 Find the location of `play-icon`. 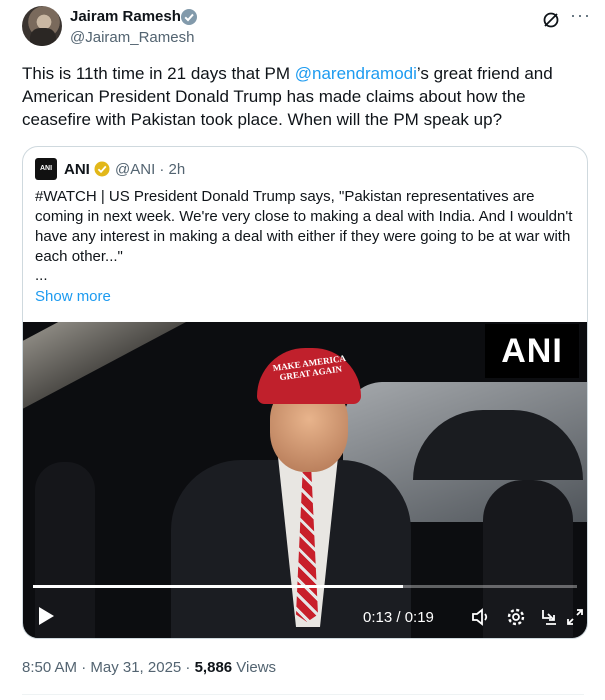

play-icon is located at coordinates (46, 616).